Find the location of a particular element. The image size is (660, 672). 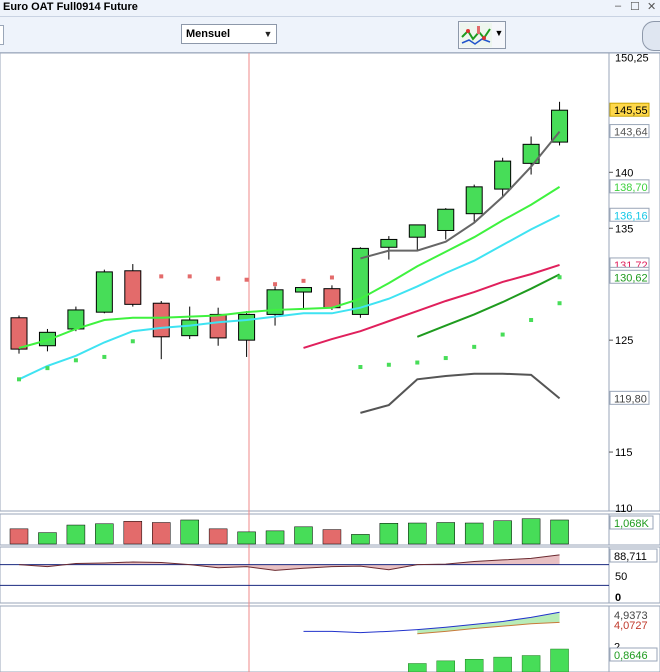

price-axis-tick: 150,25 is located at coordinates (632, 59).